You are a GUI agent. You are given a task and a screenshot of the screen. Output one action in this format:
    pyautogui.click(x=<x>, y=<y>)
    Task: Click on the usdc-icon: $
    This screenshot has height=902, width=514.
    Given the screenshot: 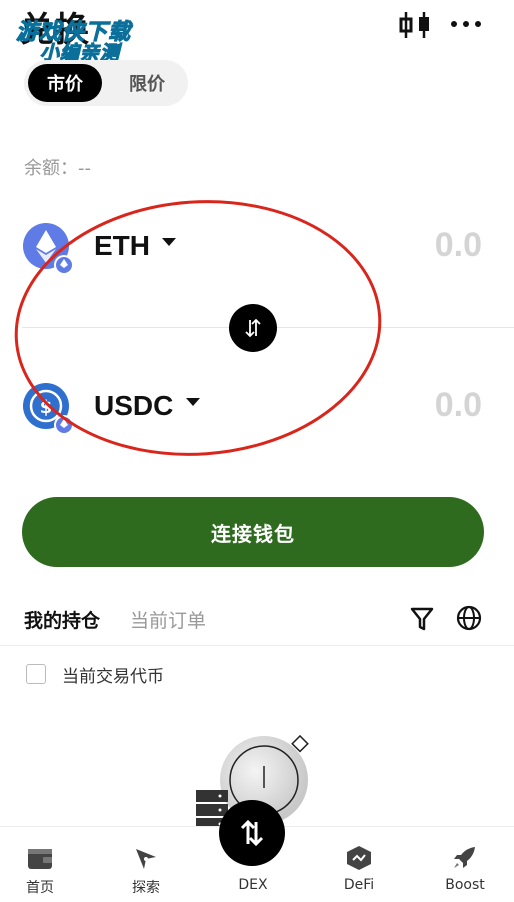 What is the action you would take?
    pyautogui.click(x=48, y=408)
    